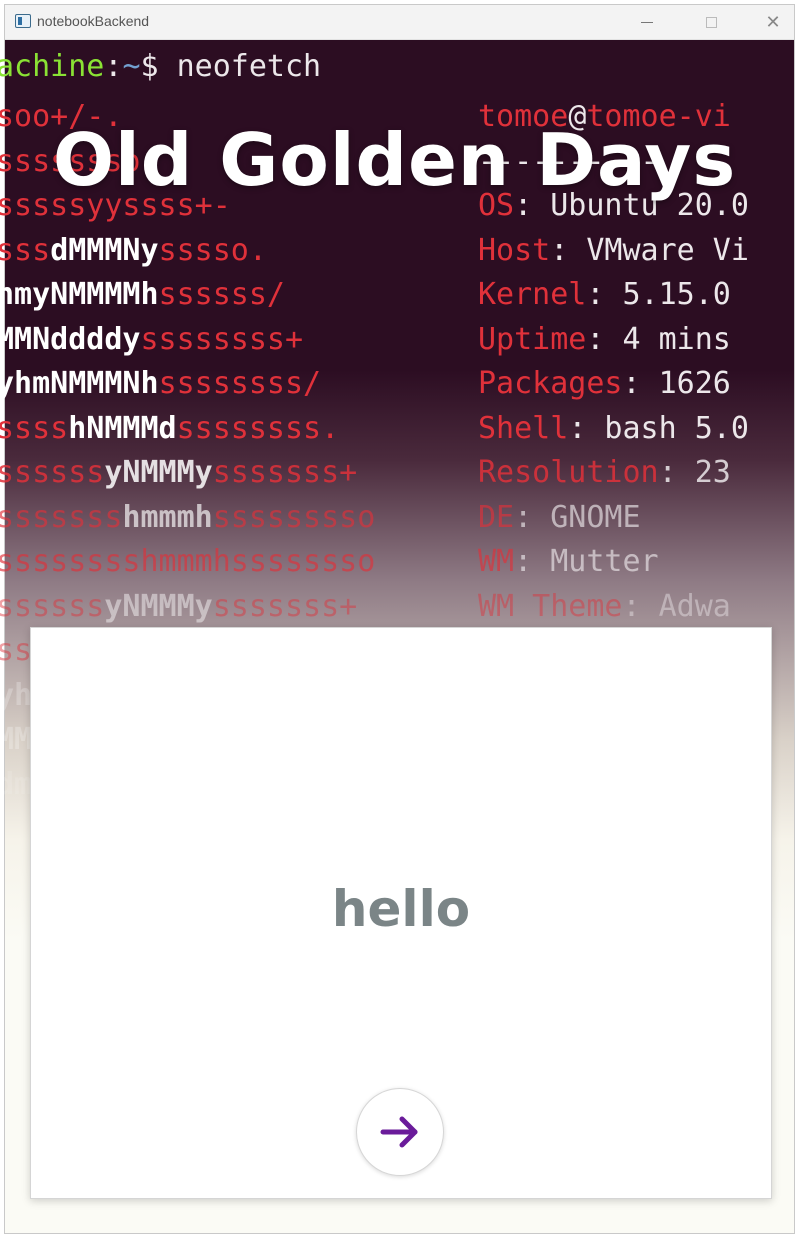 The height and width of the screenshot is (1236, 797). Describe the element at coordinates (649, 250) in the screenshot. I see `terminal-text: : VMware Vi` at that location.